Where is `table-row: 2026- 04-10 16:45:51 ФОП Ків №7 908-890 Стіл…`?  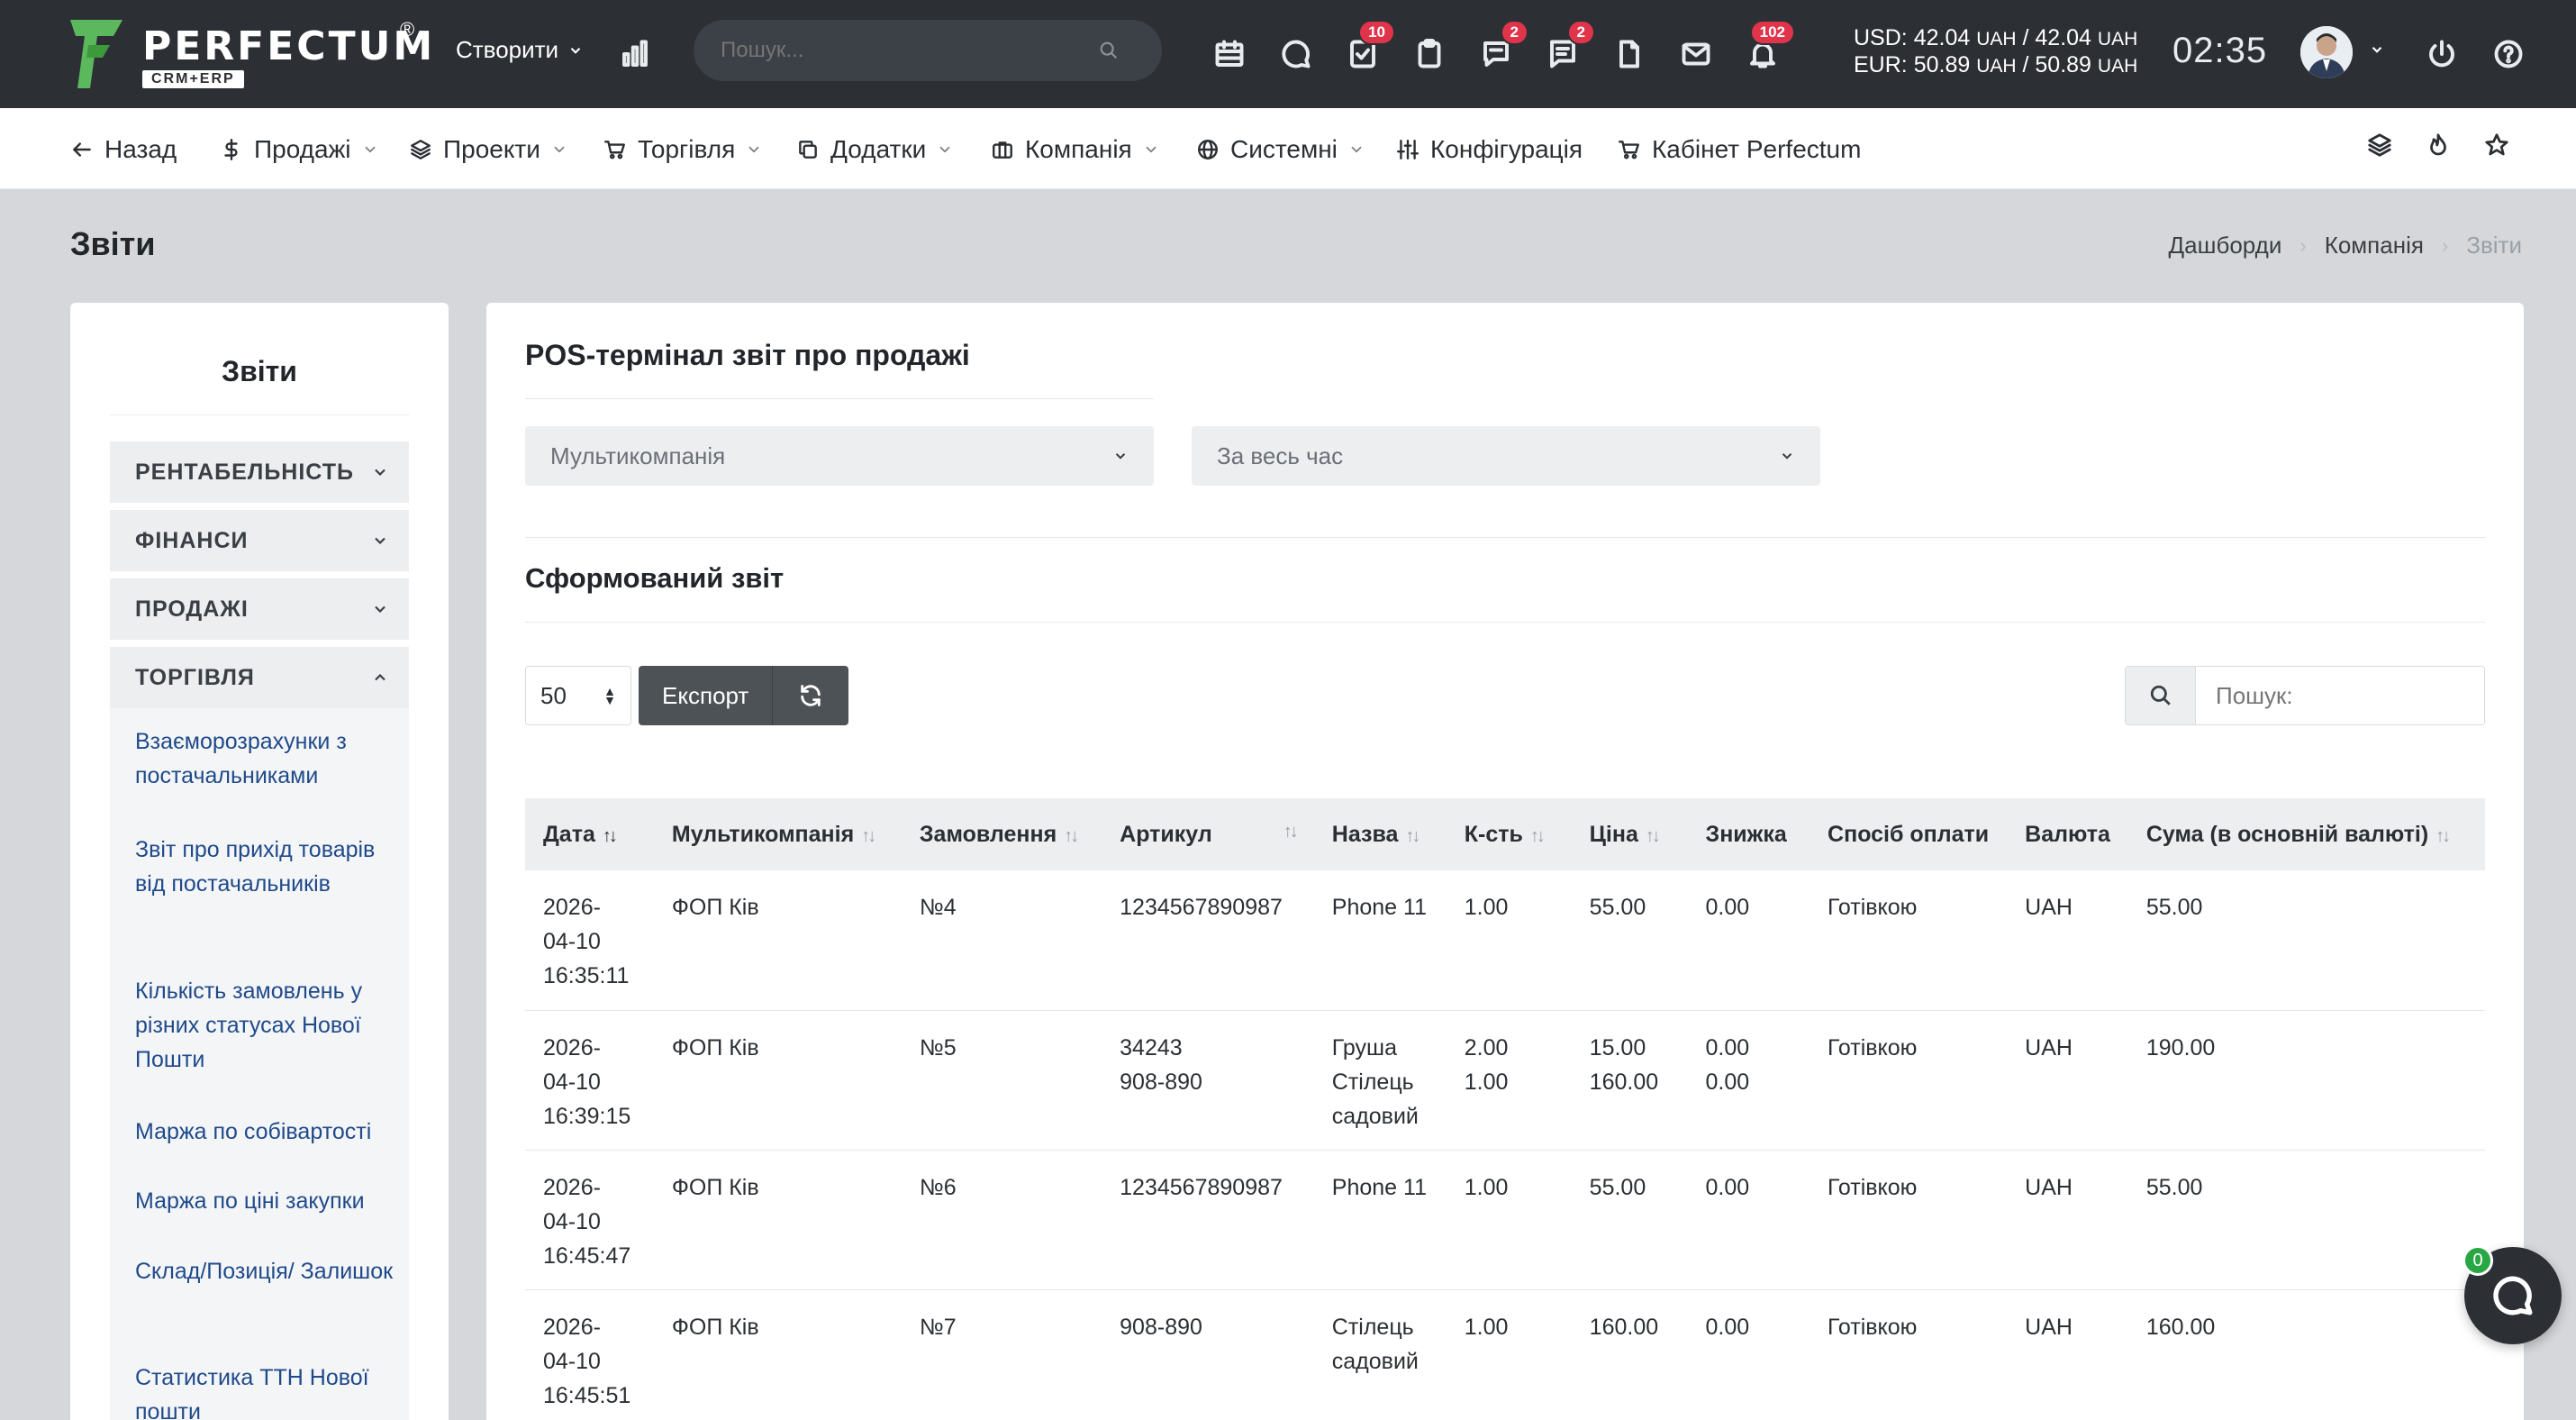
table-row: 2026- 04-10 16:45:51 ФОП Ків №7 908-890 Стіл… is located at coordinates (1505, 1354).